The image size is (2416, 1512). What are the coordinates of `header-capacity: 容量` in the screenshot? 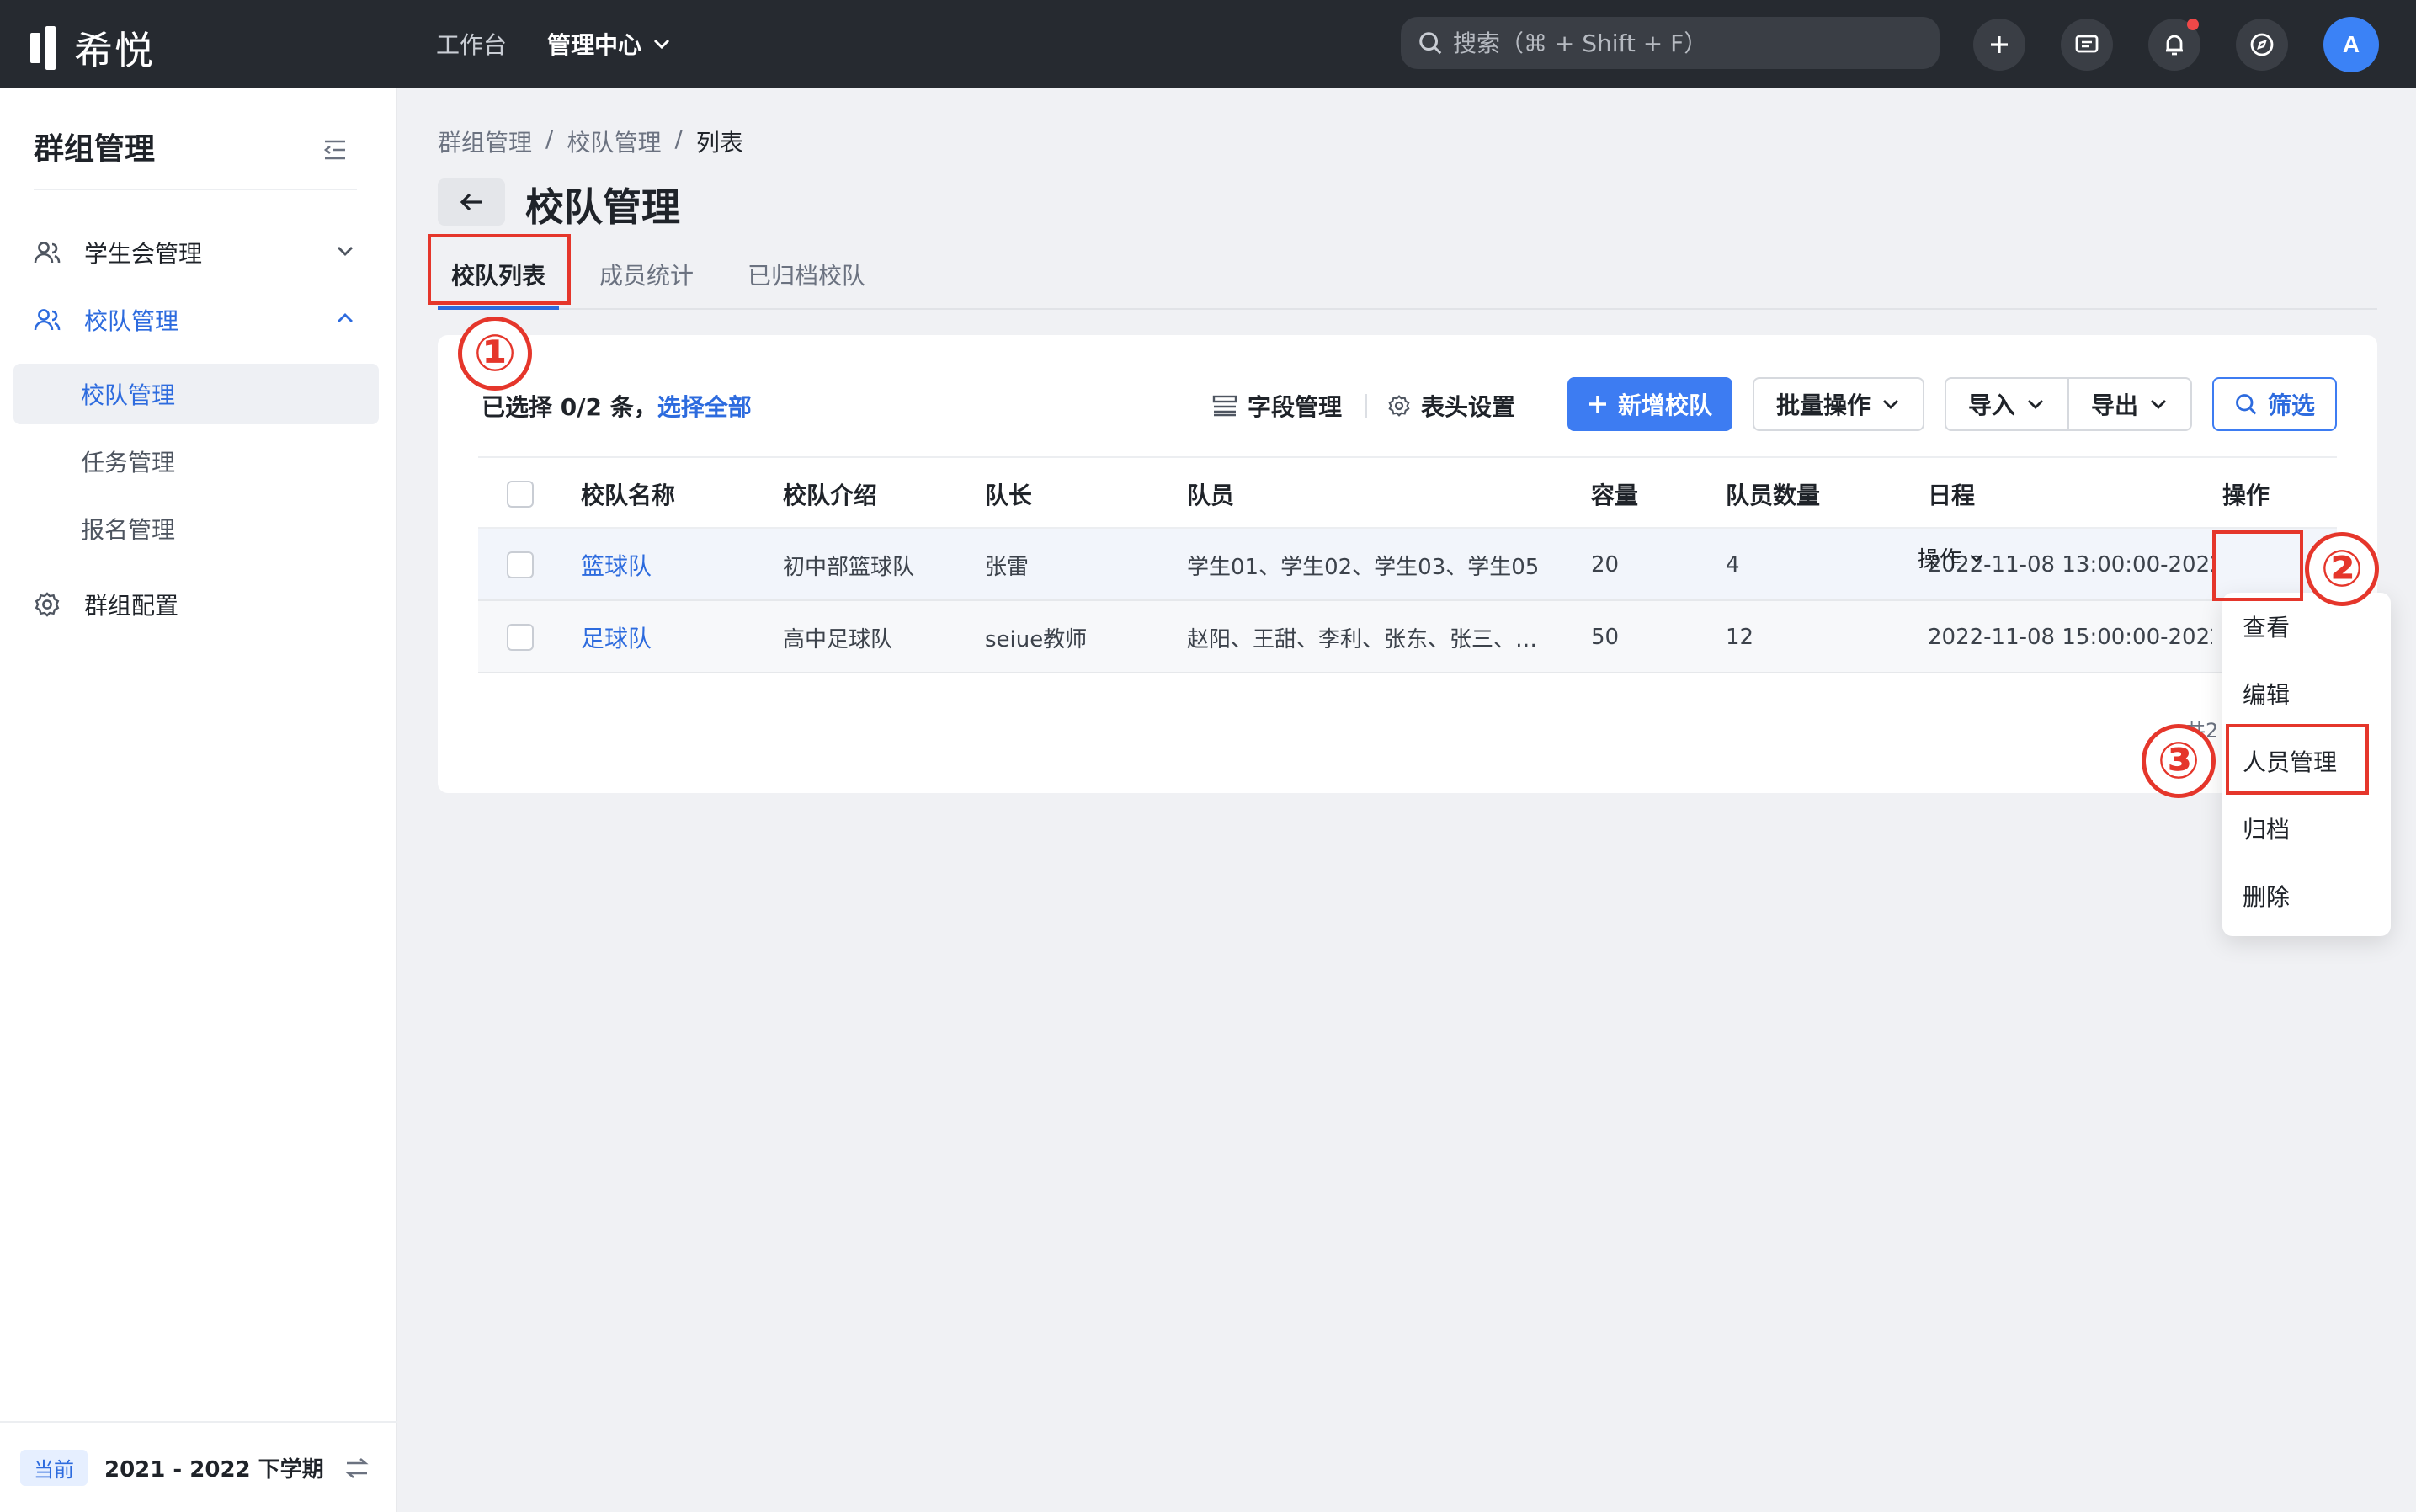 It's located at (1614, 494).